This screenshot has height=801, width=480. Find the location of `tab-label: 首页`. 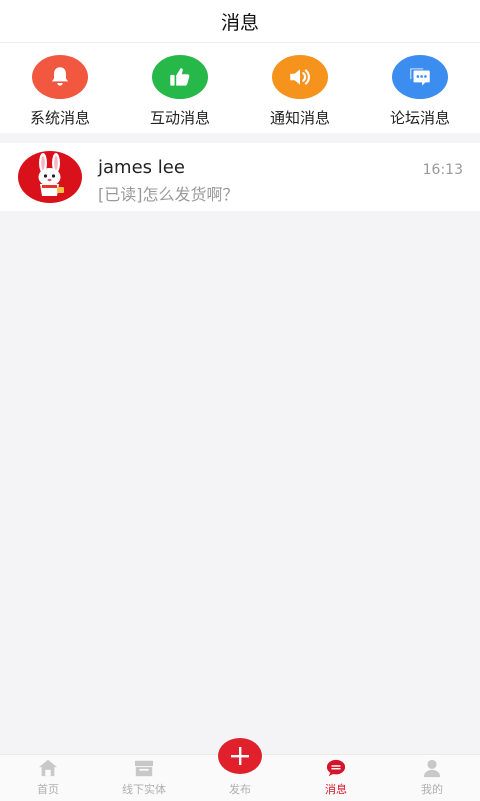

tab-label: 首页 is located at coordinates (48, 789).